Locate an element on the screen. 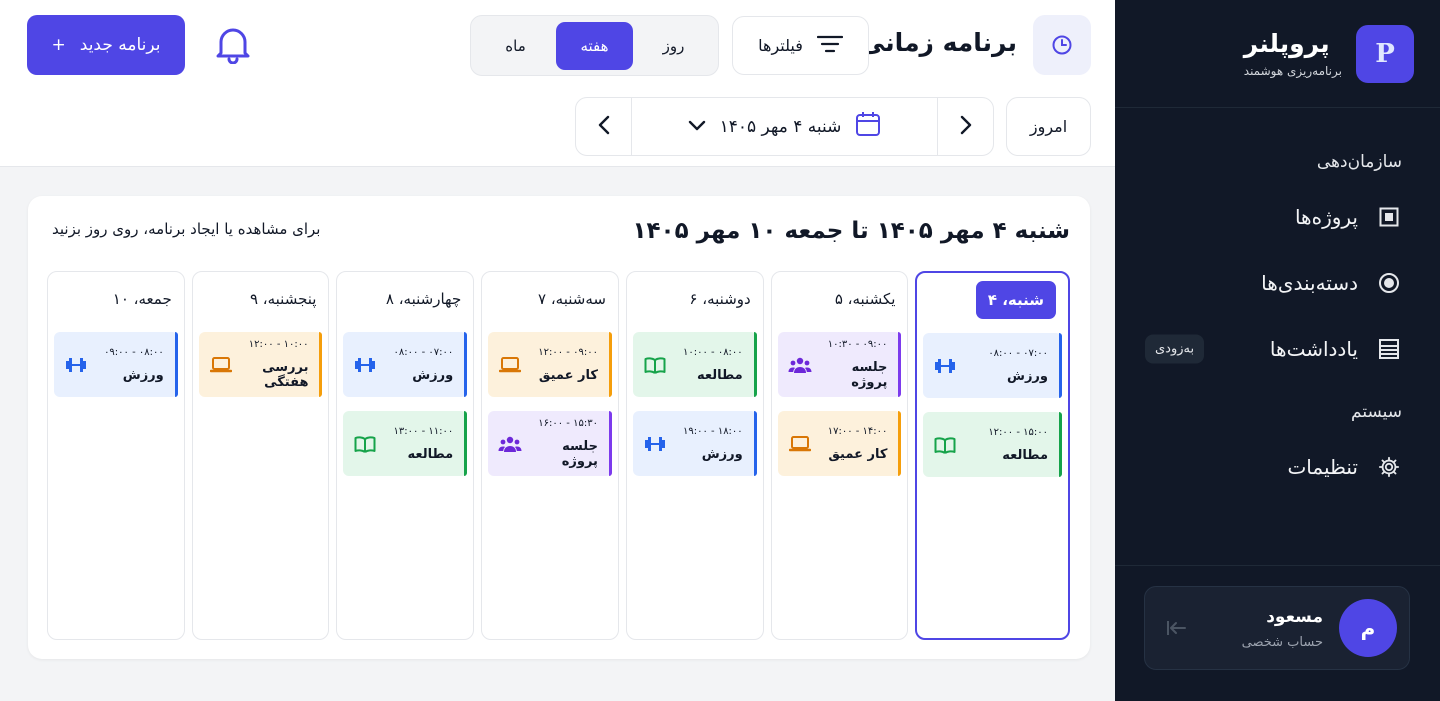  event-card: ۱۲:۰۰ - ۱۵:۰۰ مطالعه is located at coordinates (992, 444).